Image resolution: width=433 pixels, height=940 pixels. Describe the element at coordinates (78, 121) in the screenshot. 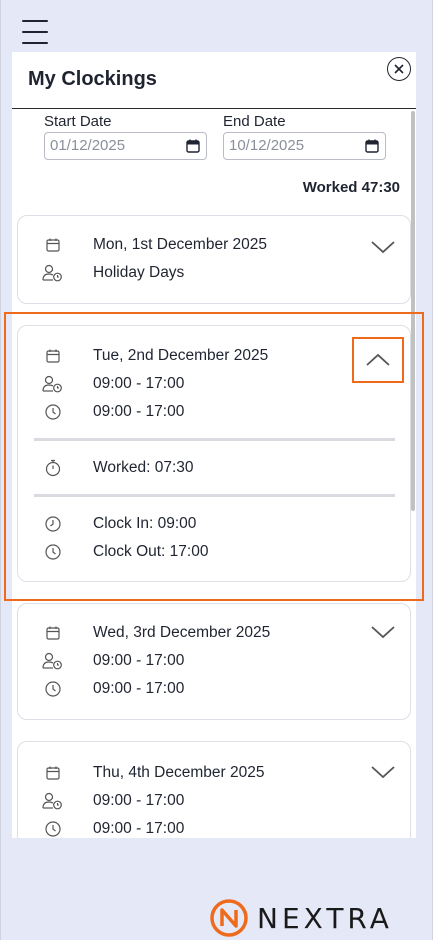

I see `start-date-label: Start Date` at that location.